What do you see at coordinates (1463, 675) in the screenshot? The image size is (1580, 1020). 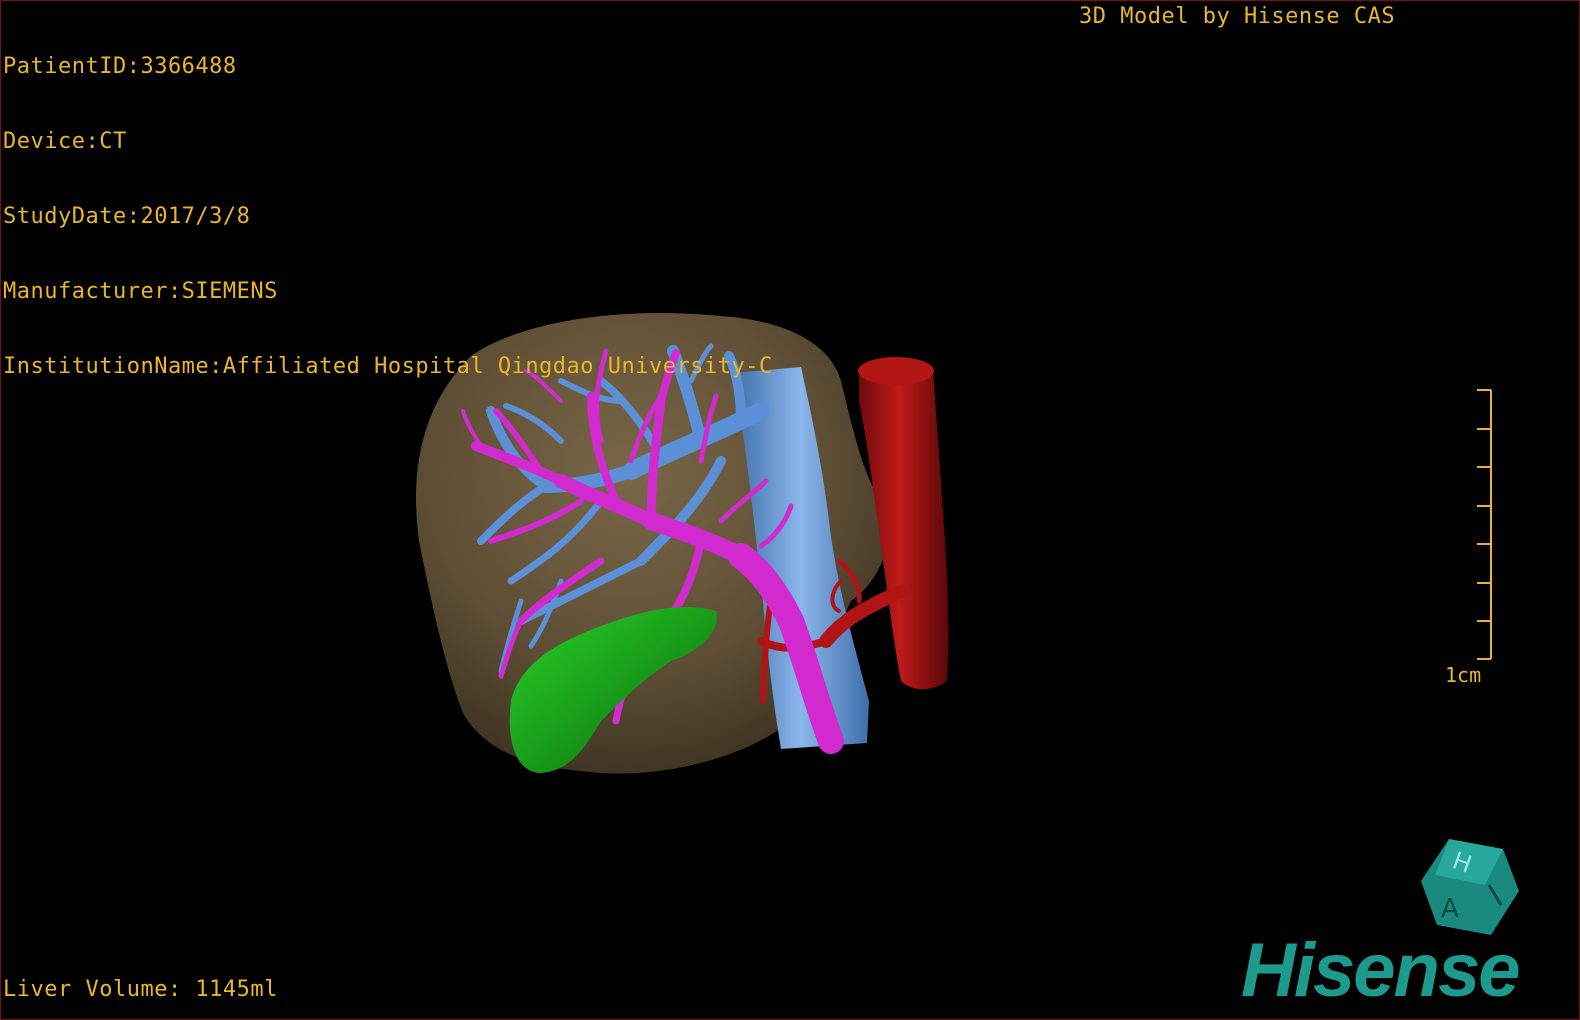 I see `scale-bar-label: 1cm` at bounding box center [1463, 675].